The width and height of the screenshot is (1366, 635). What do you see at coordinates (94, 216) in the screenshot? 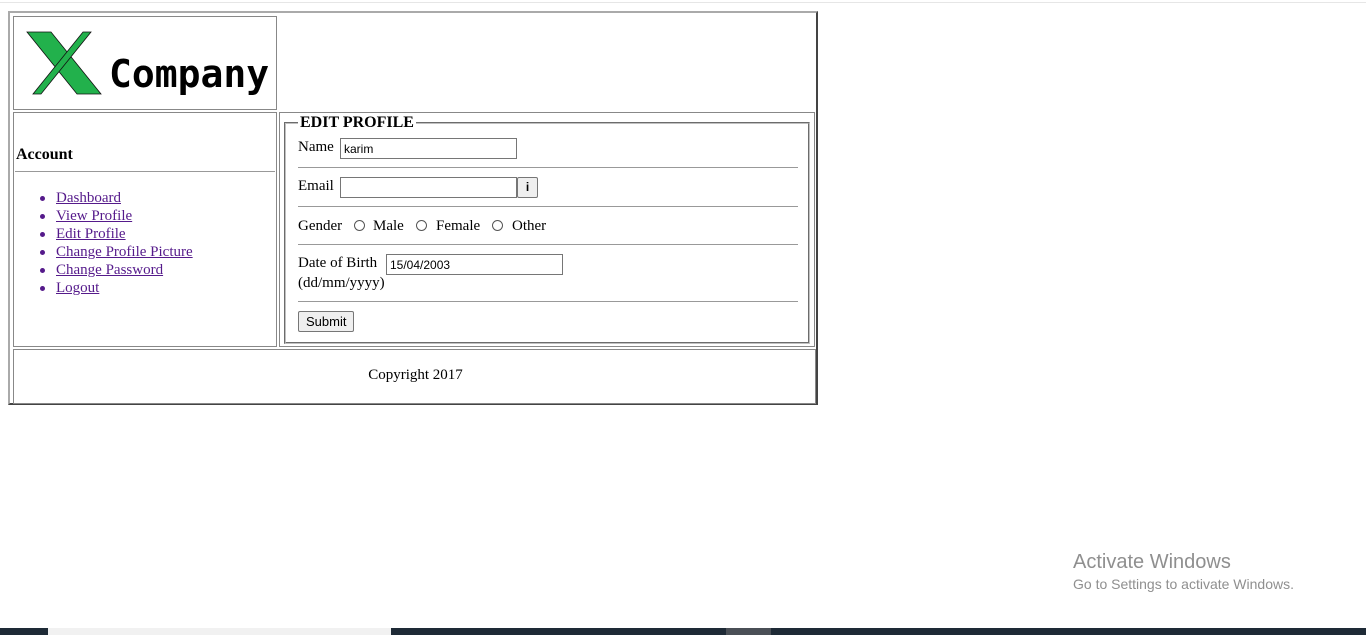
I see `view-profile-link: View Profile` at bounding box center [94, 216].